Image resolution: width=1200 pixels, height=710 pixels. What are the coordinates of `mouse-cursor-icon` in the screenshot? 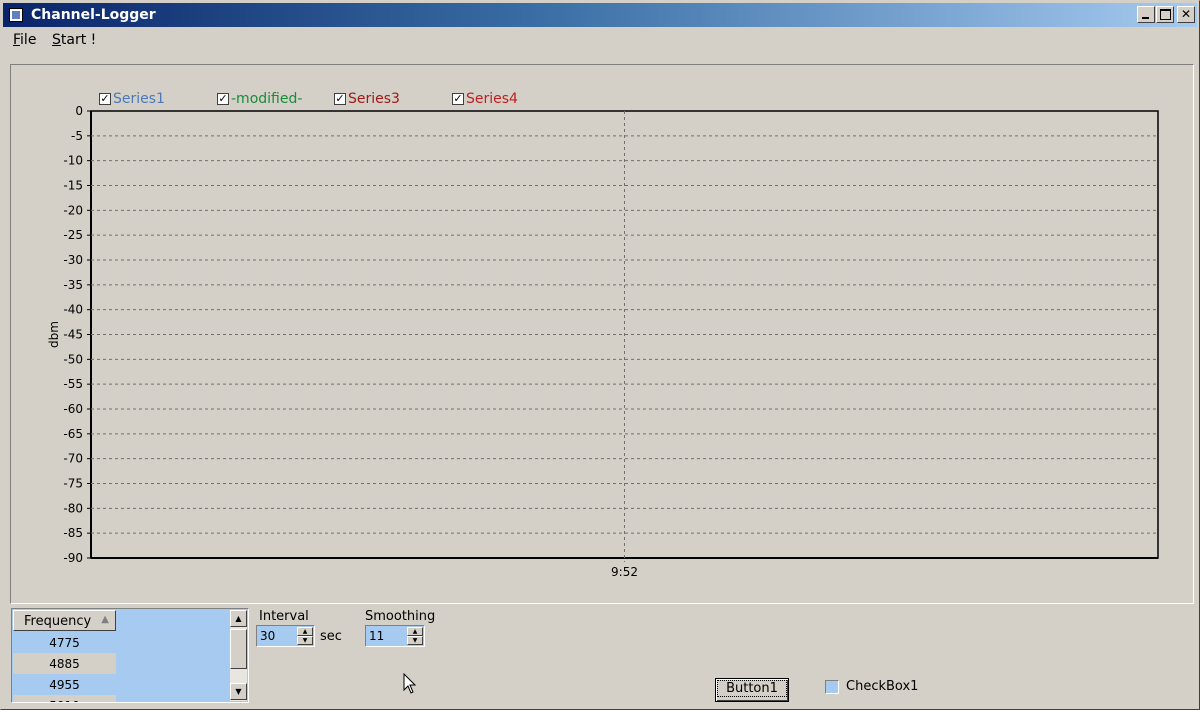 It's located at (410, 683).